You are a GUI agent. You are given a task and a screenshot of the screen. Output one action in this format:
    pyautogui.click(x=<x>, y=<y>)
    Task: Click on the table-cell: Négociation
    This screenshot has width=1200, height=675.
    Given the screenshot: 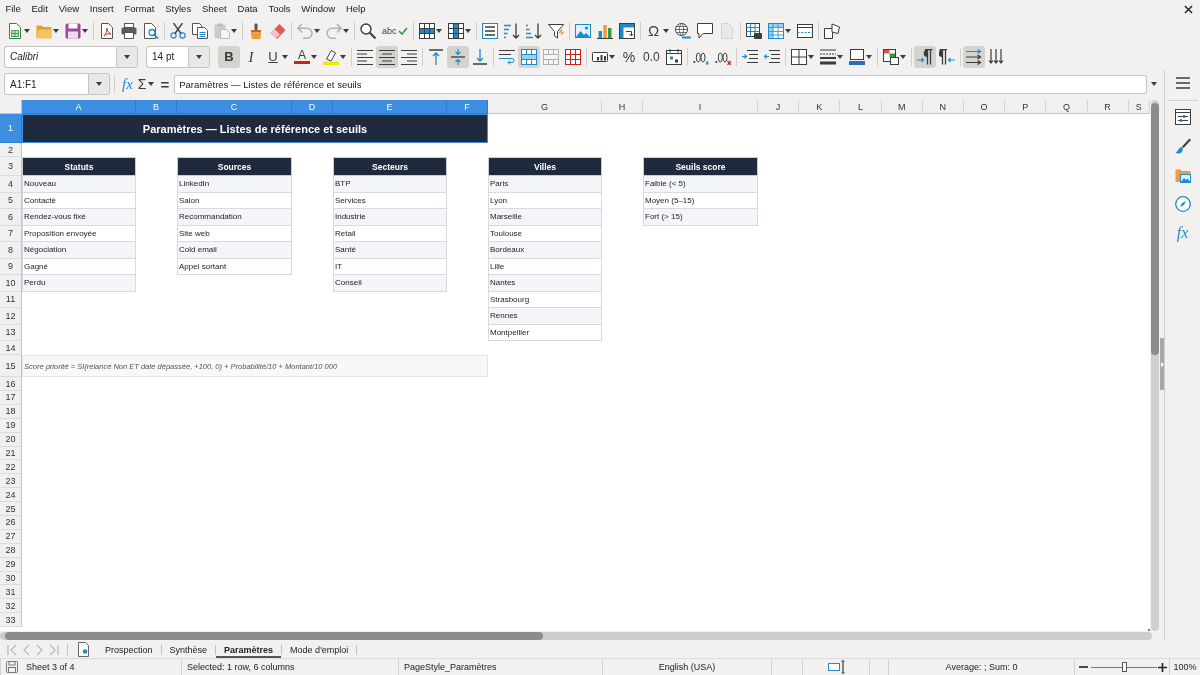 What is the action you would take?
    pyautogui.click(x=79, y=250)
    